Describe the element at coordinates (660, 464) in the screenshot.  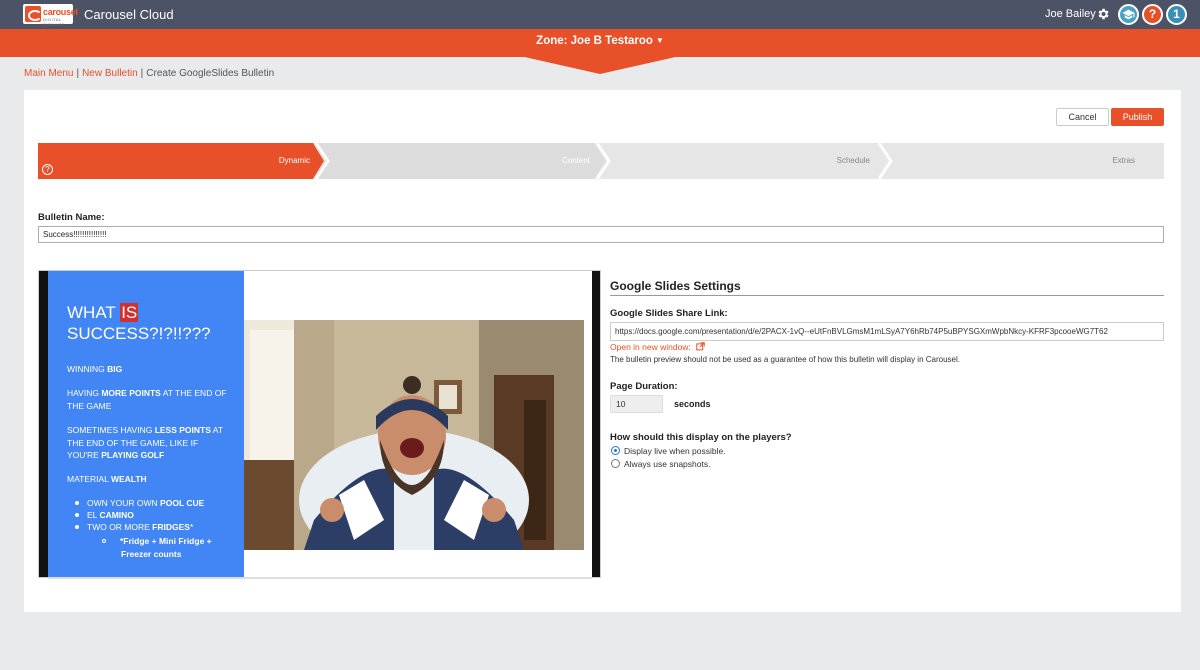
I see `snapshot-option: Always use snapshots.` at that location.